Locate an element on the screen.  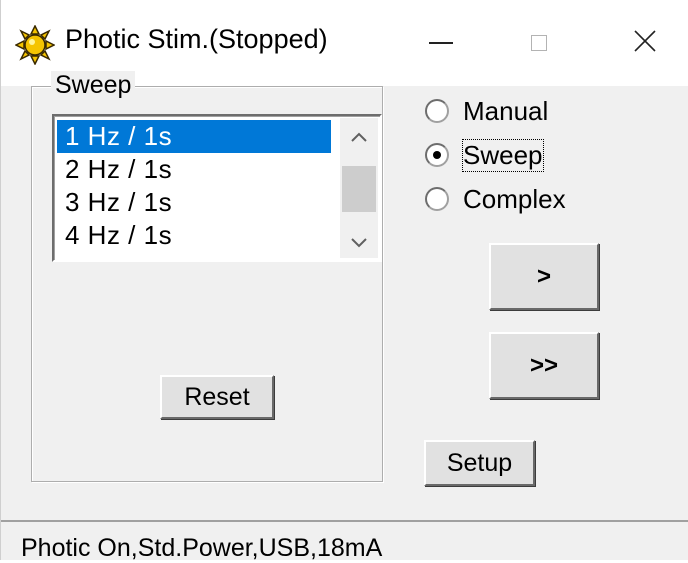
chevron-up-icon is located at coordinates (359, 136).